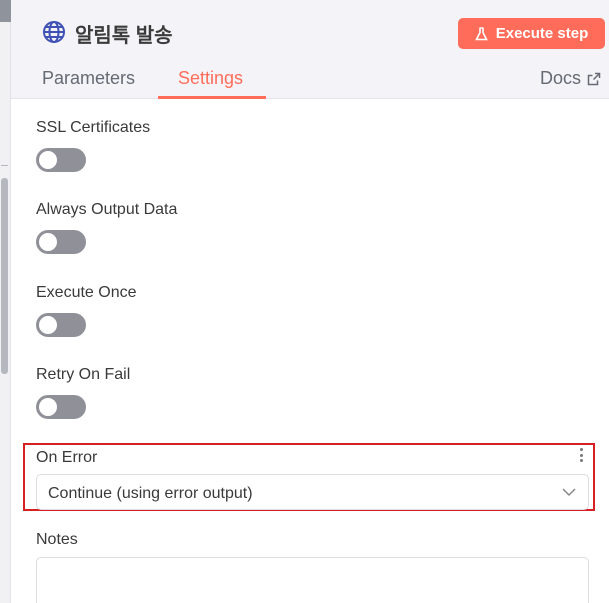 The height and width of the screenshot is (603, 609). I want to click on retry-on-fail-label: Retry On Fail, so click(83, 374).